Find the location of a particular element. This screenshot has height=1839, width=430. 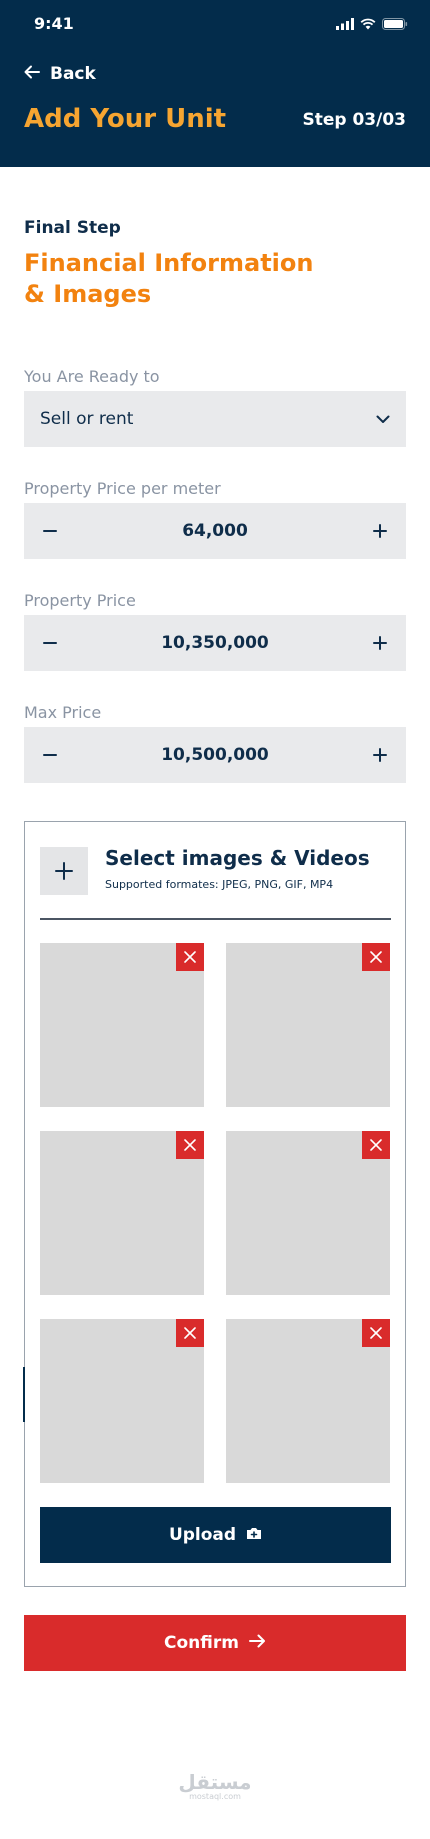

confirm-label: Confirm is located at coordinates (201, 1643).